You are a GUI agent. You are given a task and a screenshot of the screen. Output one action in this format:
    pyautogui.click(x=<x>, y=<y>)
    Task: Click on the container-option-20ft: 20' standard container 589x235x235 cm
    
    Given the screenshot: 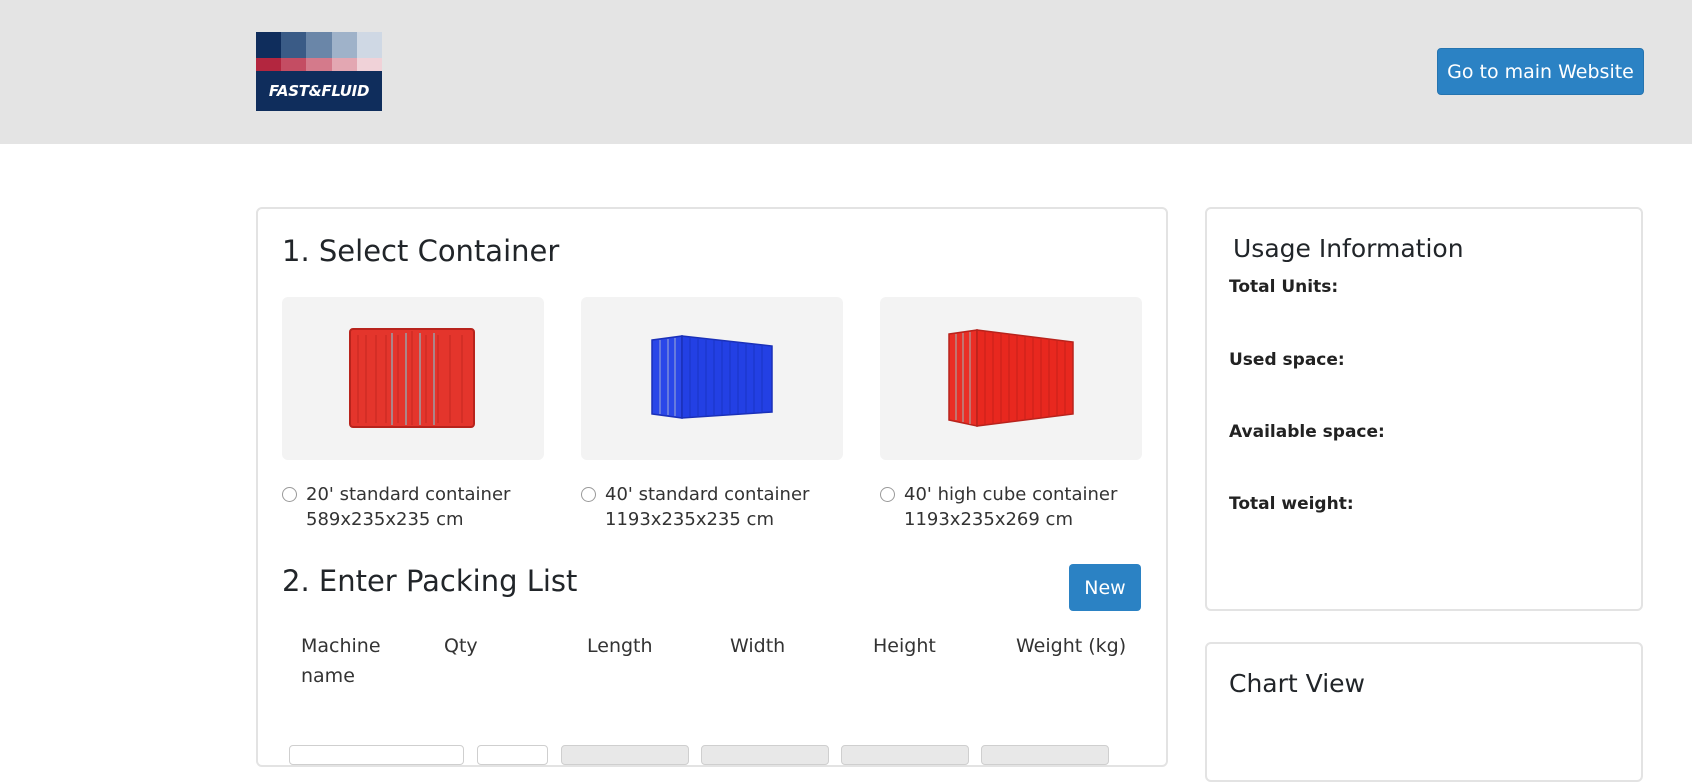 What is the action you would take?
    pyautogui.click(x=413, y=414)
    